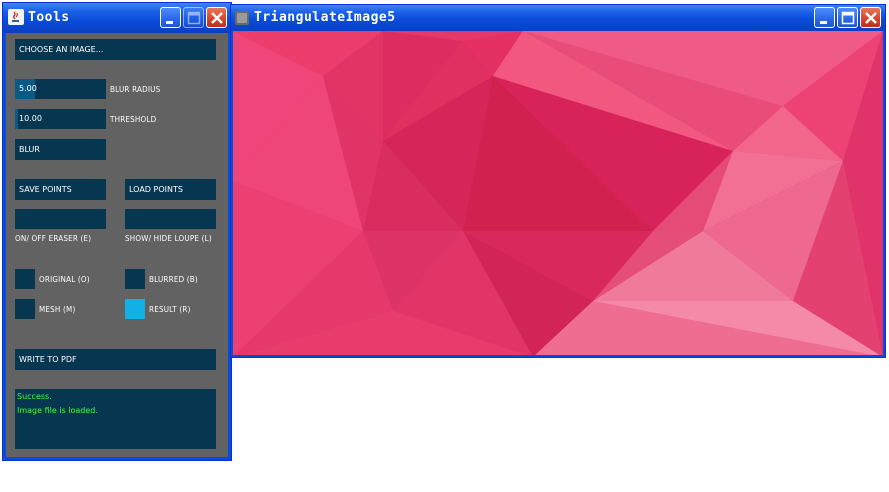 This screenshot has width=889, height=492. Describe the element at coordinates (16, 17) in the screenshot. I see `java-app-icon` at that location.